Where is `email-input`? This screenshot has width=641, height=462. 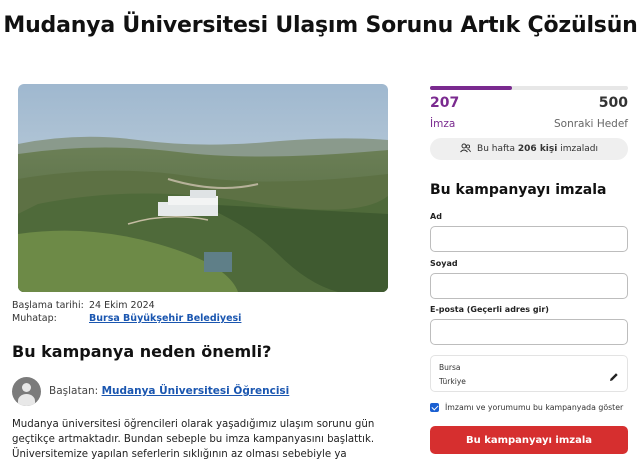
email-input is located at coordinates (529, 332).